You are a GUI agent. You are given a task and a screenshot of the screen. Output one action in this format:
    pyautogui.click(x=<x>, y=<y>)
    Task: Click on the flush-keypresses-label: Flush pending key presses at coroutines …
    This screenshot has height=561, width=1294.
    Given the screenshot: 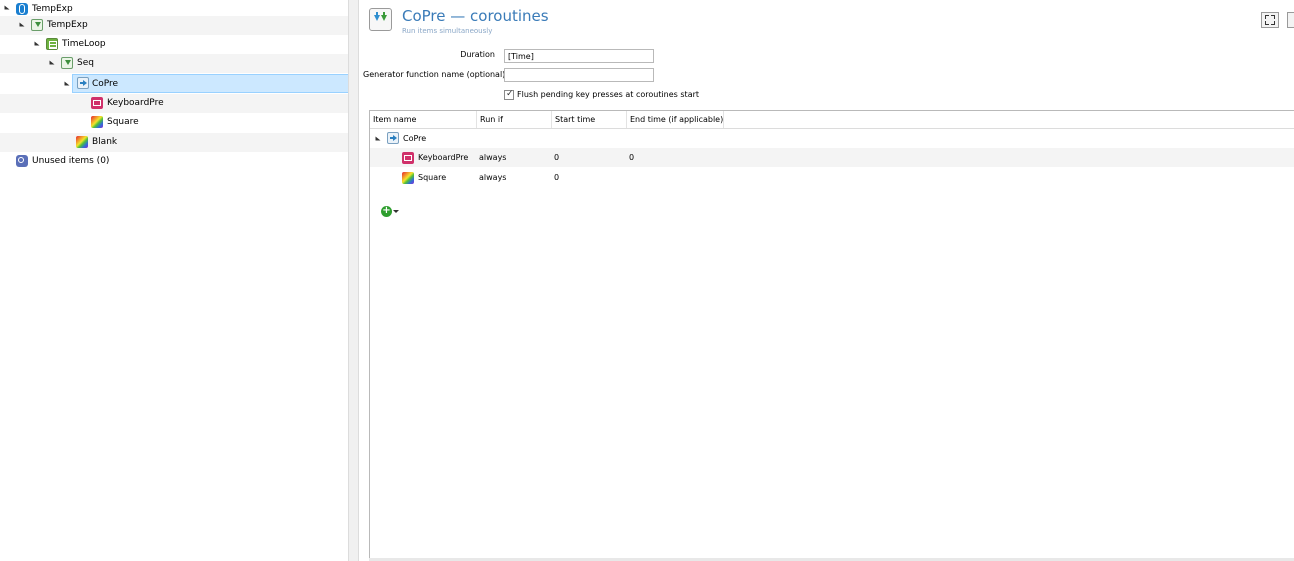 What is the action you would take?
    pyautogui.click(x=608, y=94)
    